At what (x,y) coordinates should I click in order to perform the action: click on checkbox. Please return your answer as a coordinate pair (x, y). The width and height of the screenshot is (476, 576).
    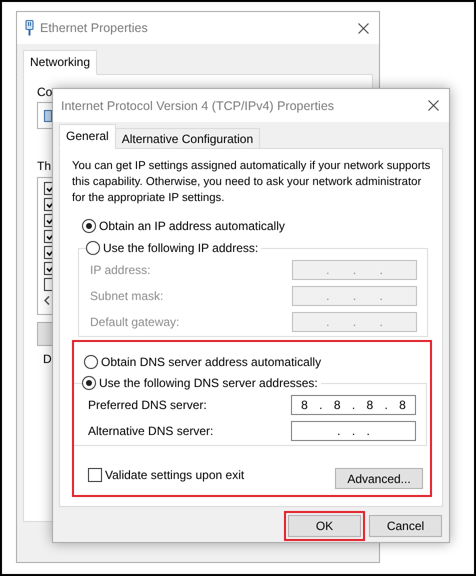
    Looking at the image, I should click on (95, 475).